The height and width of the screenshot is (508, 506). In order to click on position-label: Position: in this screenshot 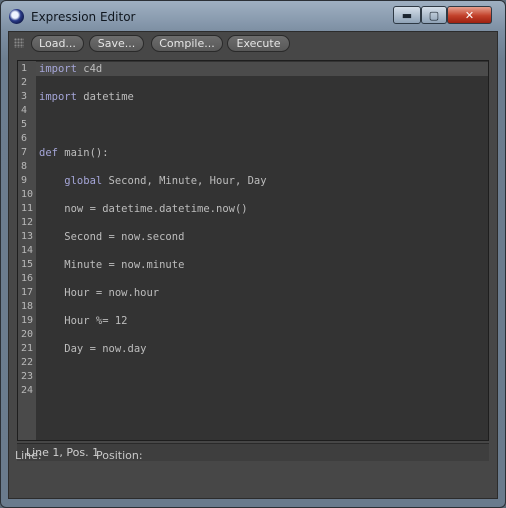, I will do `click(119, 455)`.